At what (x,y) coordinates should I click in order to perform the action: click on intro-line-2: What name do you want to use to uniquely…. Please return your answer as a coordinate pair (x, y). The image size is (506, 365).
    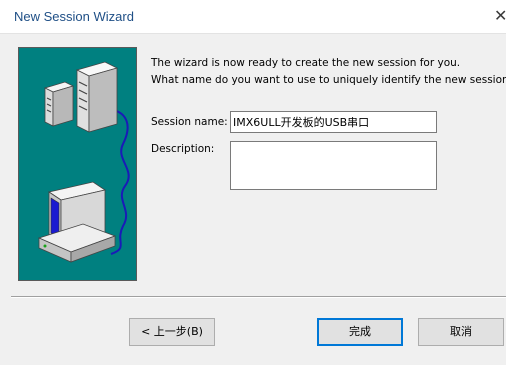
    Looking at the image, I should click on (328, 80).